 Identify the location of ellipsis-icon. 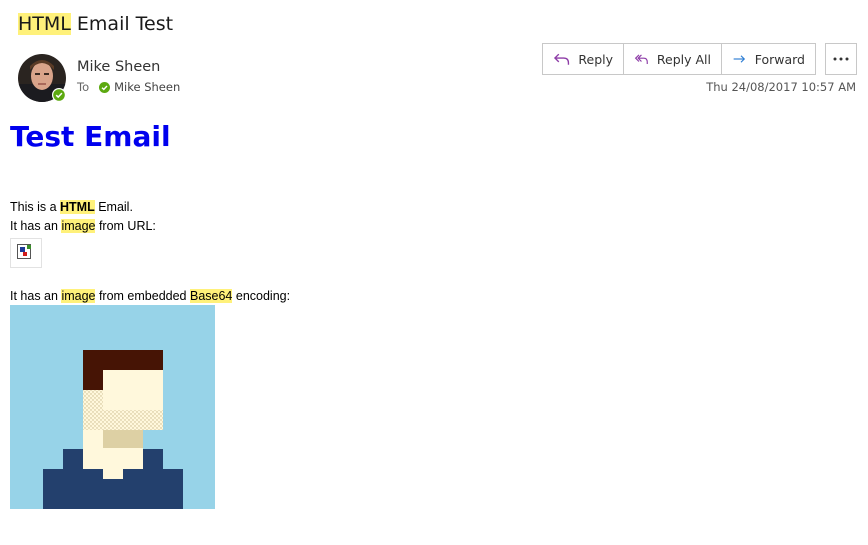
(841, 59).